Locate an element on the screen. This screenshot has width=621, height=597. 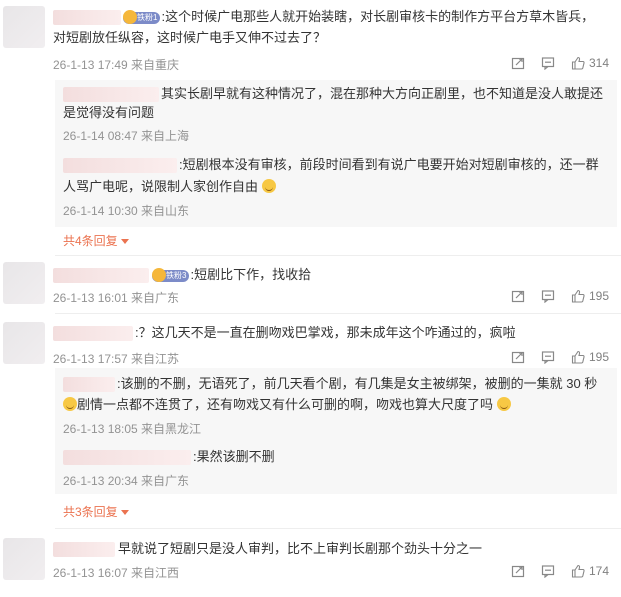
reply-text: 其实长剧早就有这种情况了，混在那种大方向正剧里，也不知道是没人敢提还 is located at coordinates (382, 93).